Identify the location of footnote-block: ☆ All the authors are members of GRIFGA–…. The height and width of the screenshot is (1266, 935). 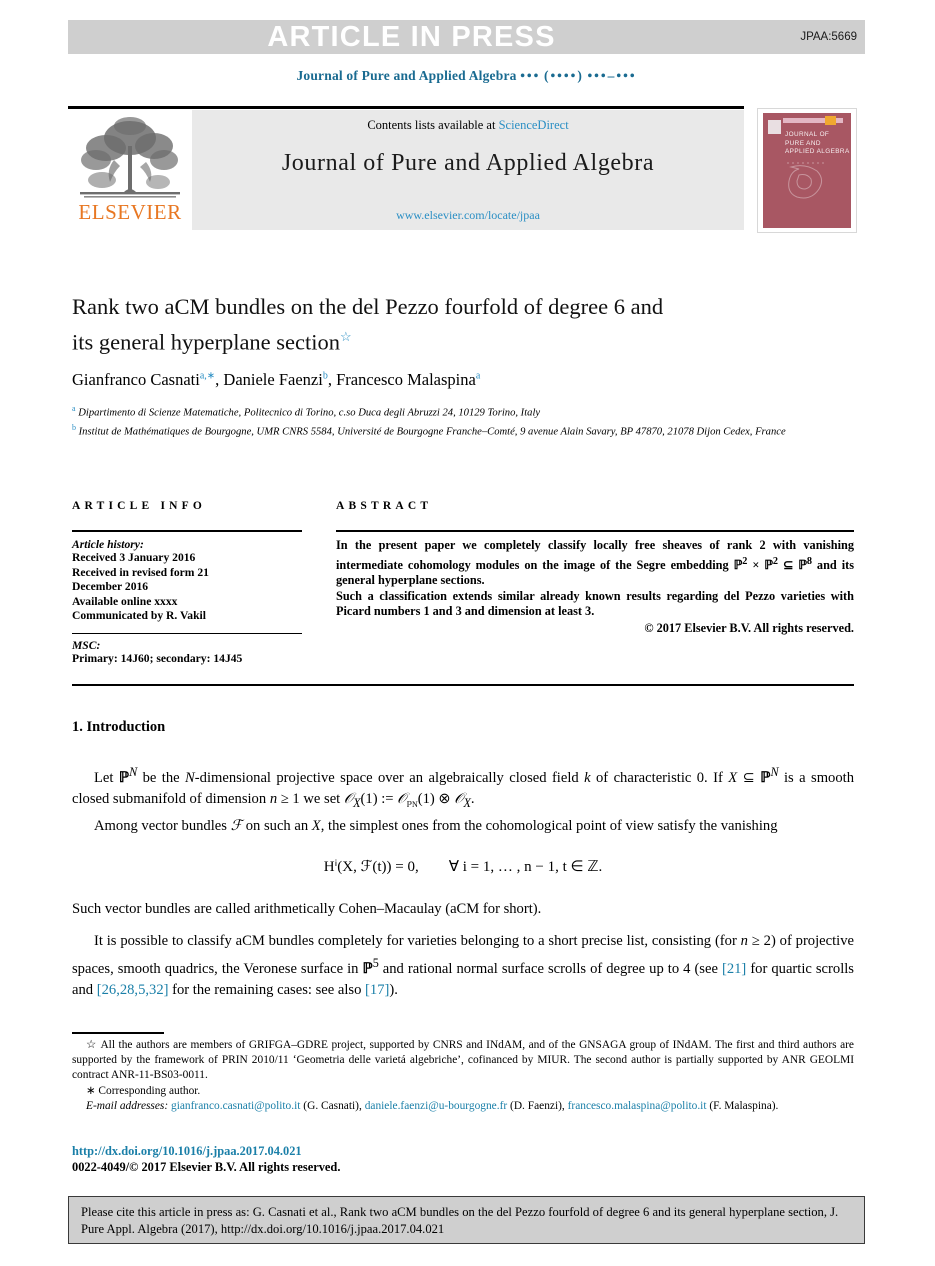
(463, 1076).